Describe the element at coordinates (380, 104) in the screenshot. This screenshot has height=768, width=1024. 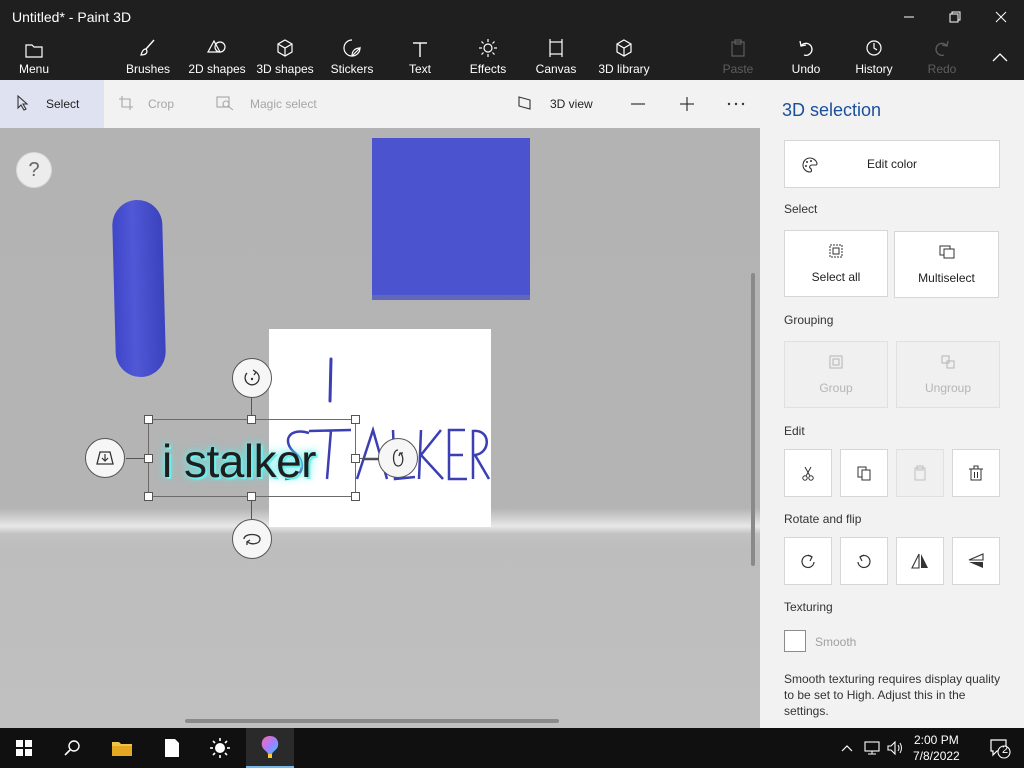
I see `tool-bar: Select Crop Magic select 3D view` at that location.